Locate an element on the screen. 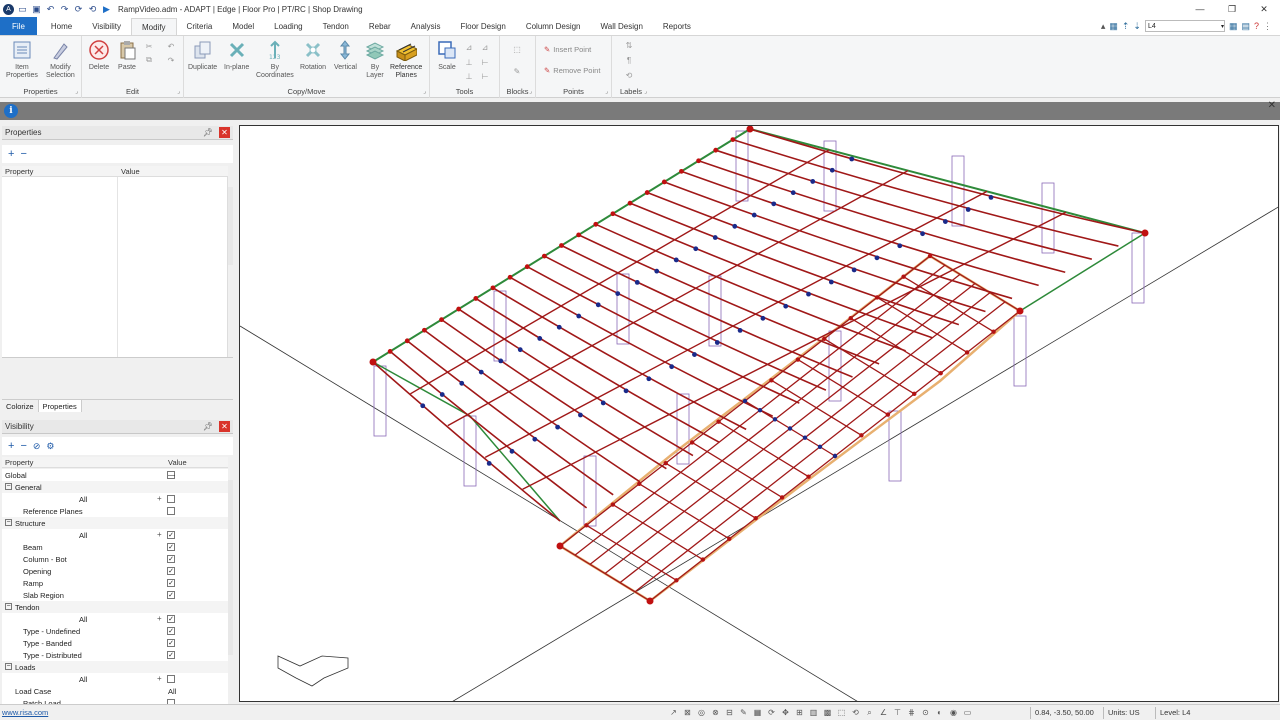 The image size is (1280, 720). rotate-view-icon: ⟳ is located at coordinates (771, 712).